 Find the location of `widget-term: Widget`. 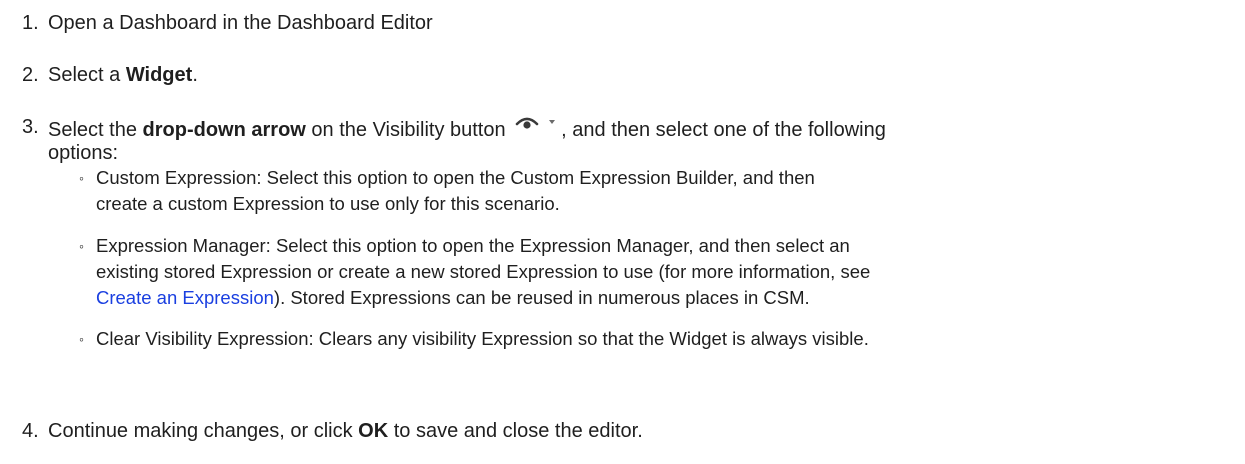

widget-term: Widget is located at coordinates (159, 75).